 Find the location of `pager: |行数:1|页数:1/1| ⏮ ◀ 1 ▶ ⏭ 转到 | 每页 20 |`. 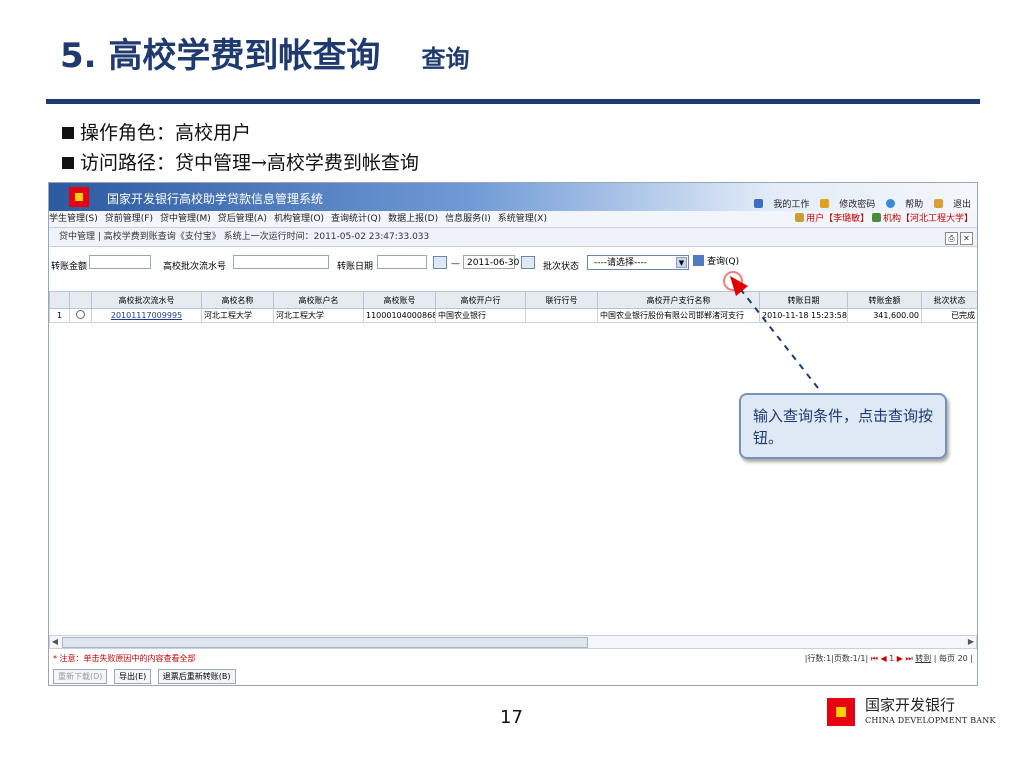

pager: |行数:1|页数:1/1| ⏮ ◀ 1 ▶ ⏭ 转到 | 每页 20 | is located at coordinates (888, 658).